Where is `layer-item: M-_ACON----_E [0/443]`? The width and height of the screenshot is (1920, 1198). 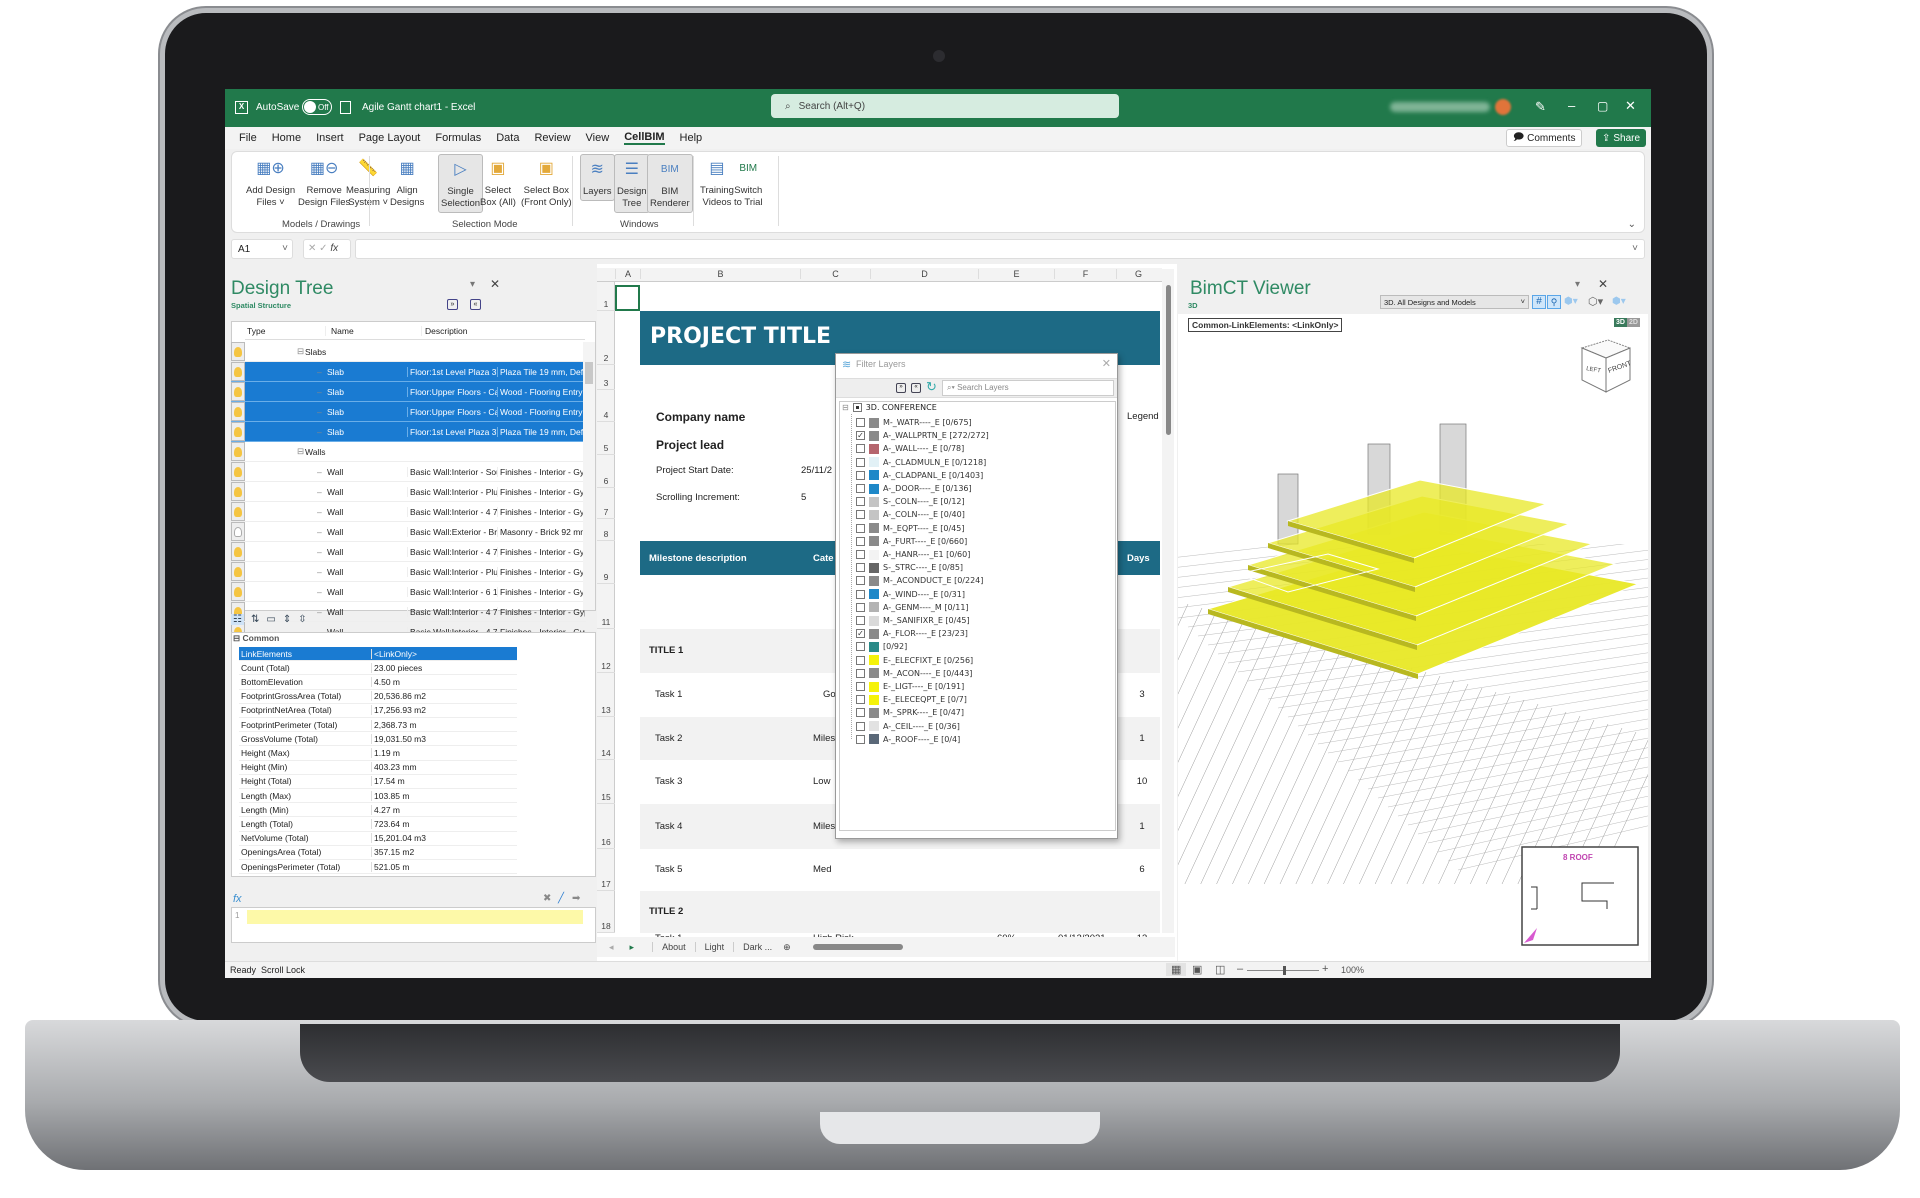
layer-item: M-_ACON----_E [0/443] is located at coordinates (914, 673).